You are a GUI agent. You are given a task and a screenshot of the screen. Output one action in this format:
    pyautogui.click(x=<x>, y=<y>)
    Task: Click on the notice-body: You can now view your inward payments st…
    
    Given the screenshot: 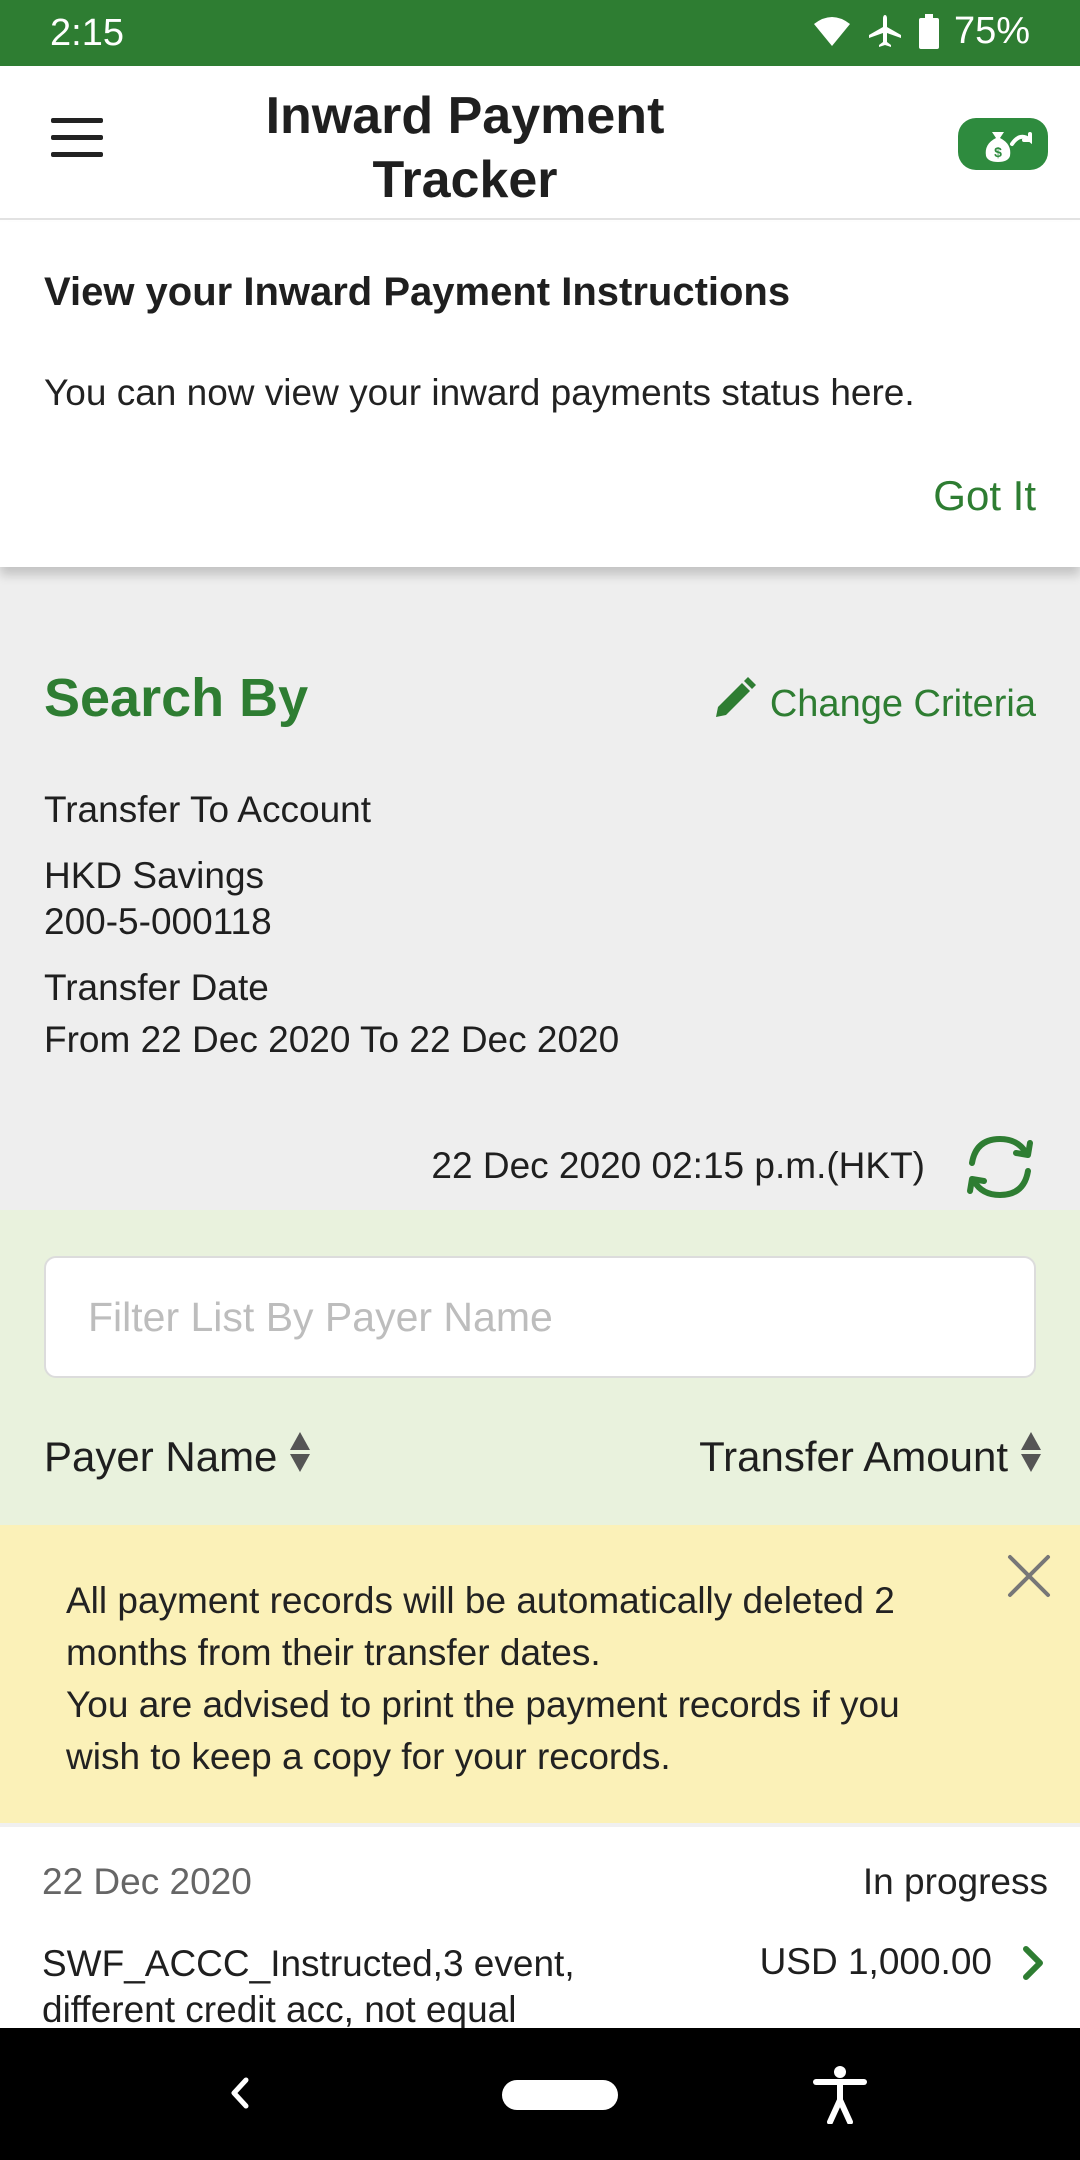 What is the action you would take?
    pyautogui.click(x=479, y=392)
    